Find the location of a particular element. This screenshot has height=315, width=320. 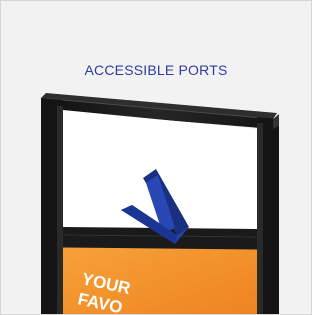

sign-panel: YOUR FAVO is located at coordinates (160, 279).